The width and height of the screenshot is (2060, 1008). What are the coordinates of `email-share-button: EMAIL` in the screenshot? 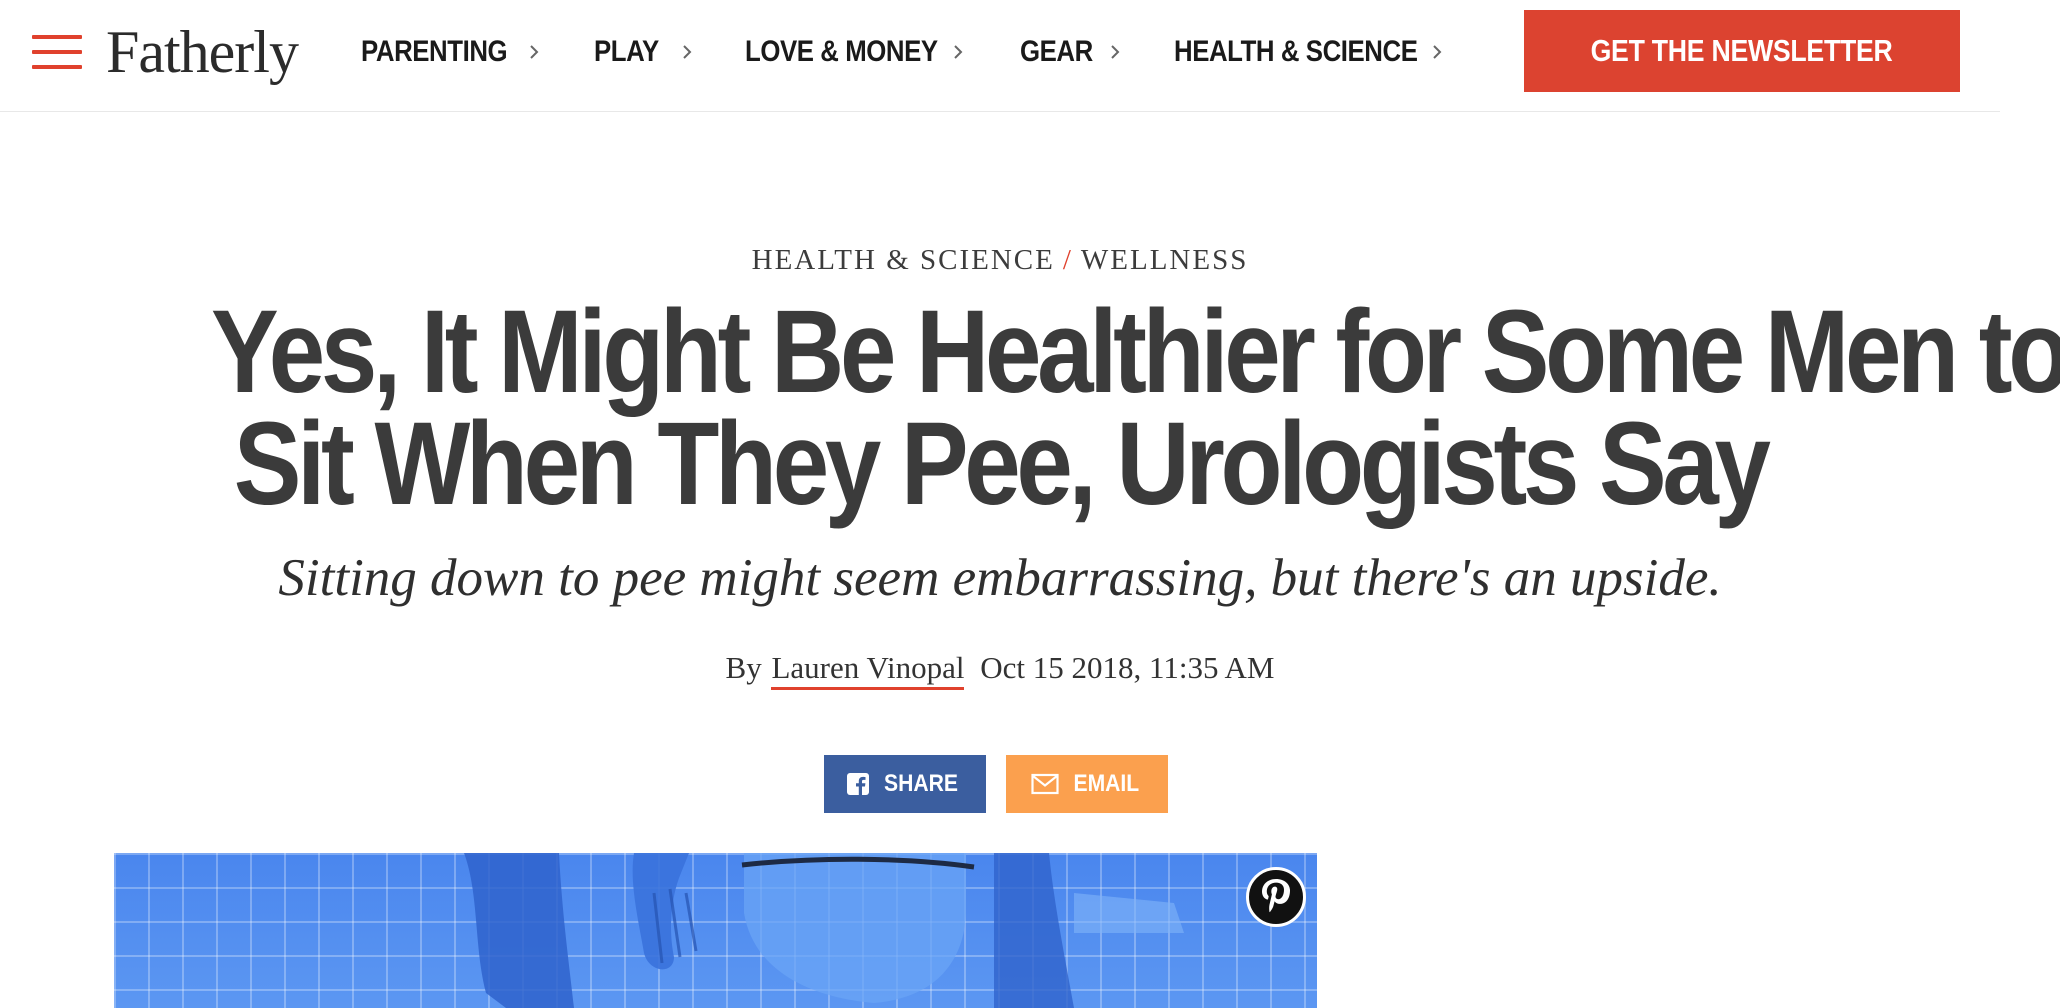 It's located at (1087, 784).